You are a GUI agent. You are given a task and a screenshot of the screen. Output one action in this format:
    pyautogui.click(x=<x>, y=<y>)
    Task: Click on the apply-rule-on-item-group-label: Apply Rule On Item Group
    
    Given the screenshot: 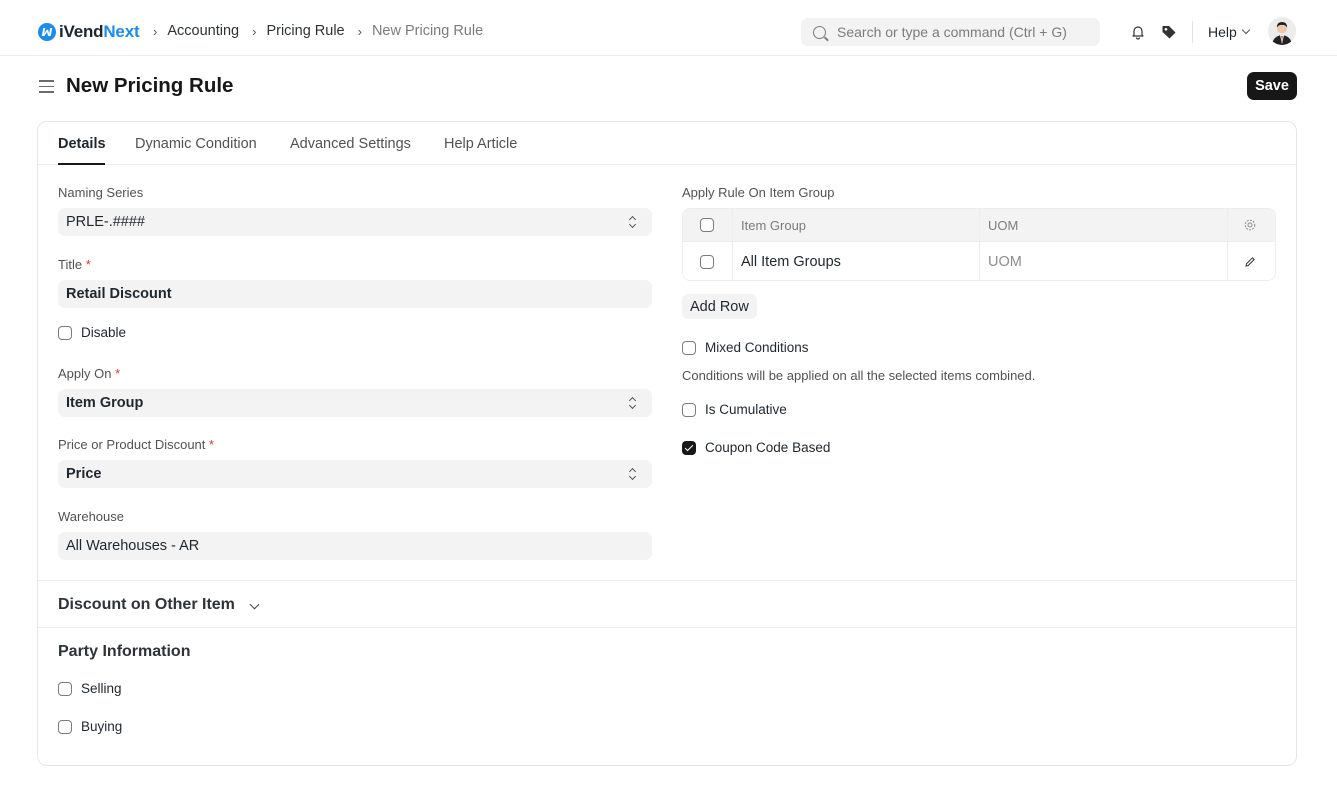 What is the action you would take?
    pyautogui.click(x=758, y=192)
    